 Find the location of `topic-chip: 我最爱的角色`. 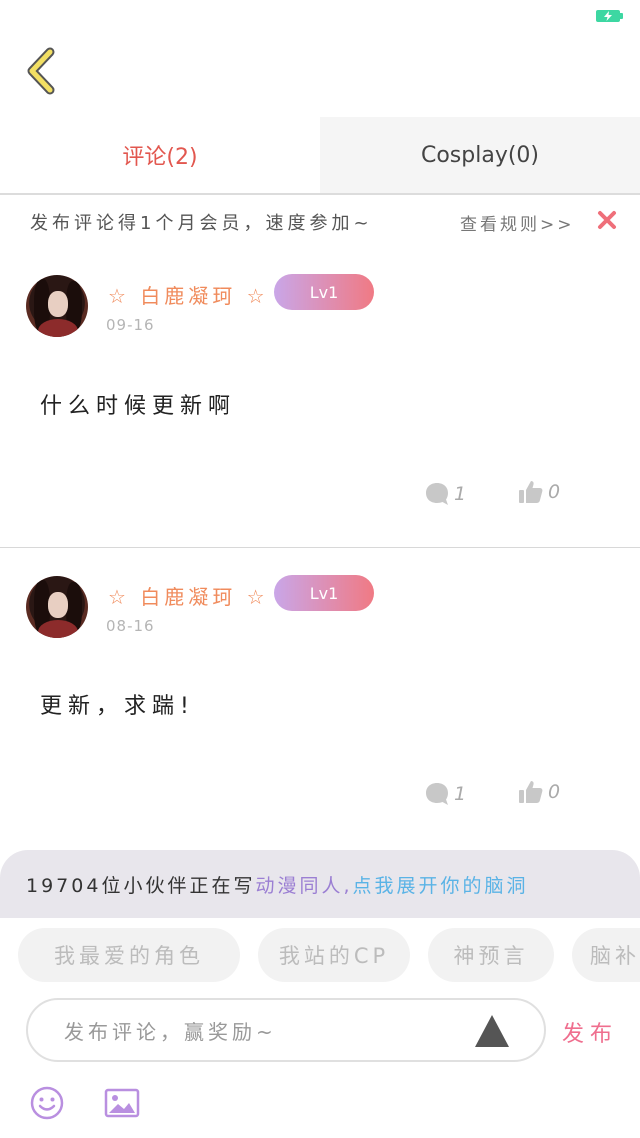

topic-chip: 我最爱的角色 is located at coordinates (129, 955).